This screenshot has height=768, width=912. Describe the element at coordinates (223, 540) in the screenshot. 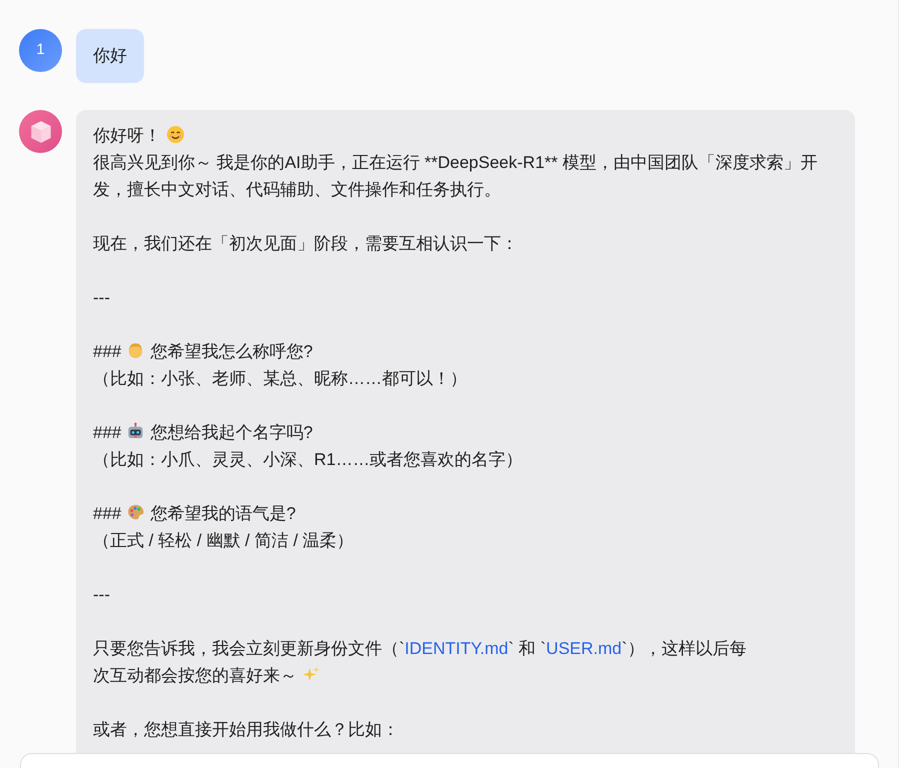

I see `message-text: （正式 / 轻松 / 幽默 / 简洁 / 温柔）` at that location.